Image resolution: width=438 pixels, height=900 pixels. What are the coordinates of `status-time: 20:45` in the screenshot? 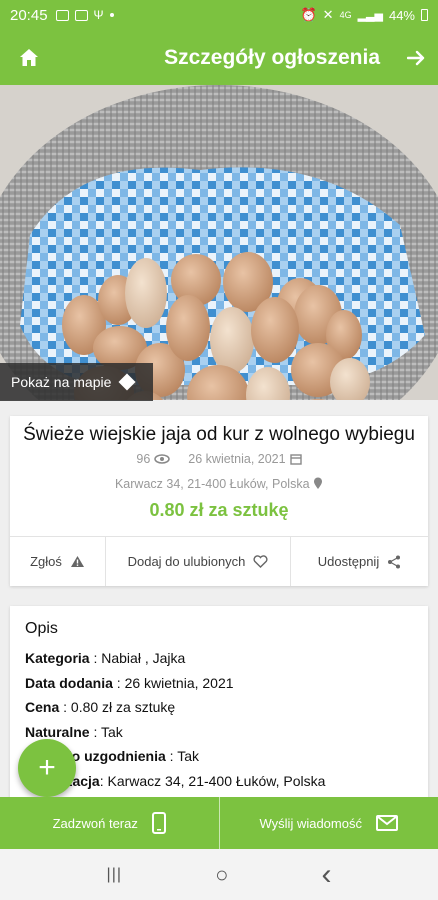 It's located at (29, 15).